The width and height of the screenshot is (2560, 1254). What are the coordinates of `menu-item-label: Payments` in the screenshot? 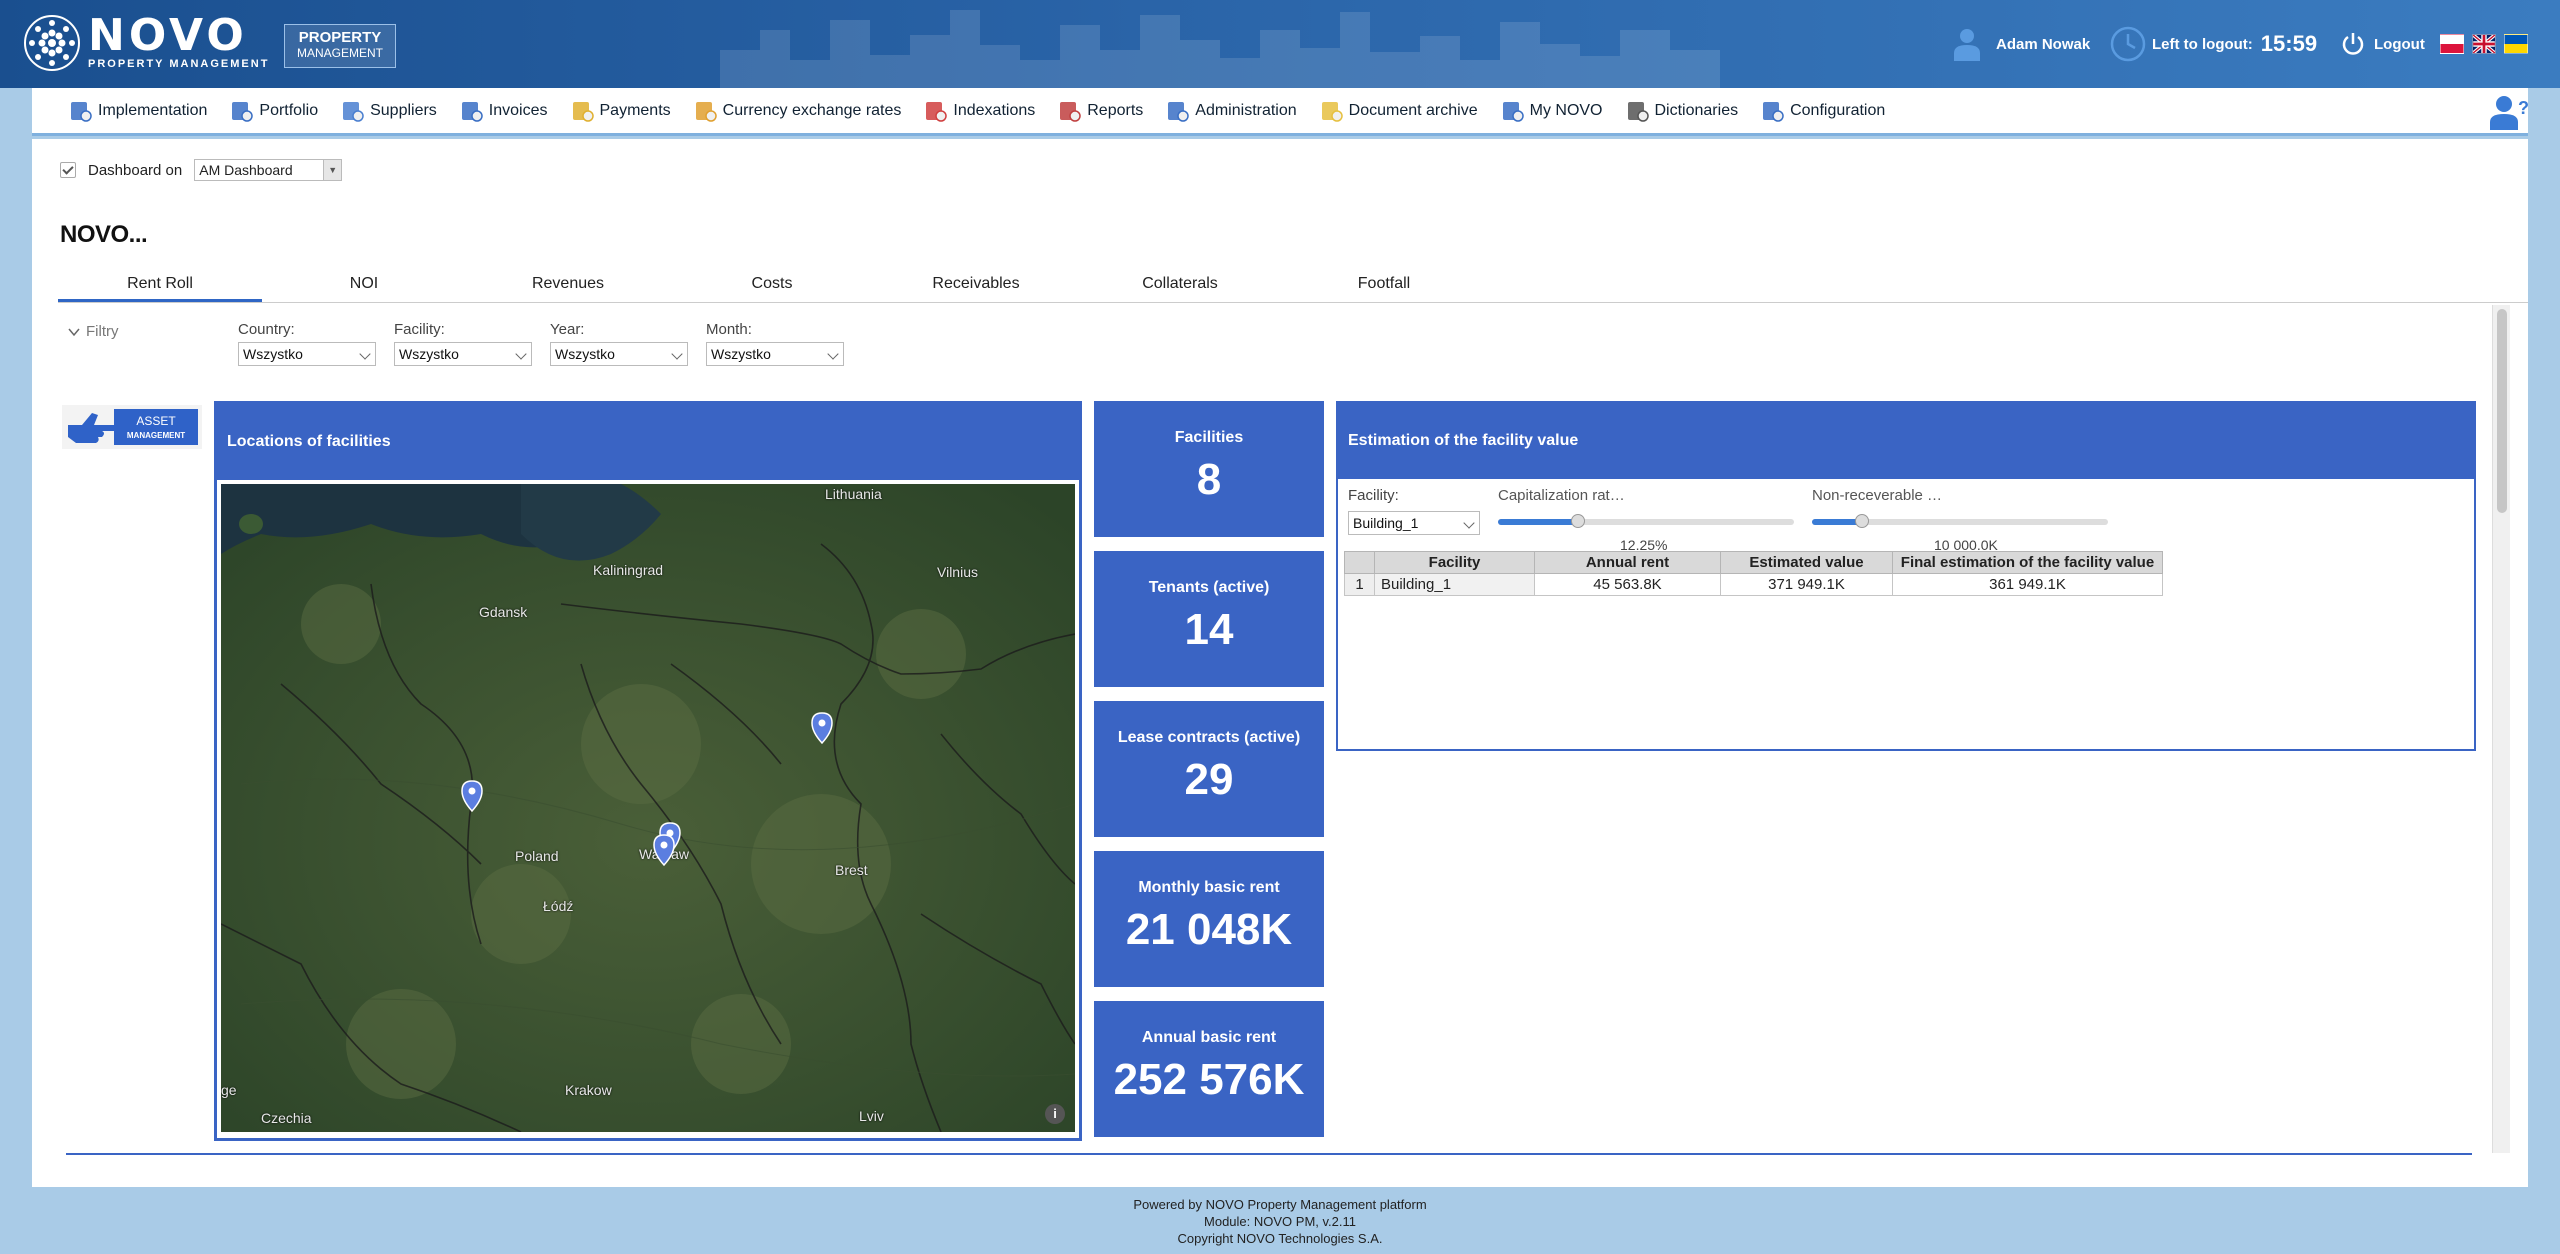 It's located at (635, 110).